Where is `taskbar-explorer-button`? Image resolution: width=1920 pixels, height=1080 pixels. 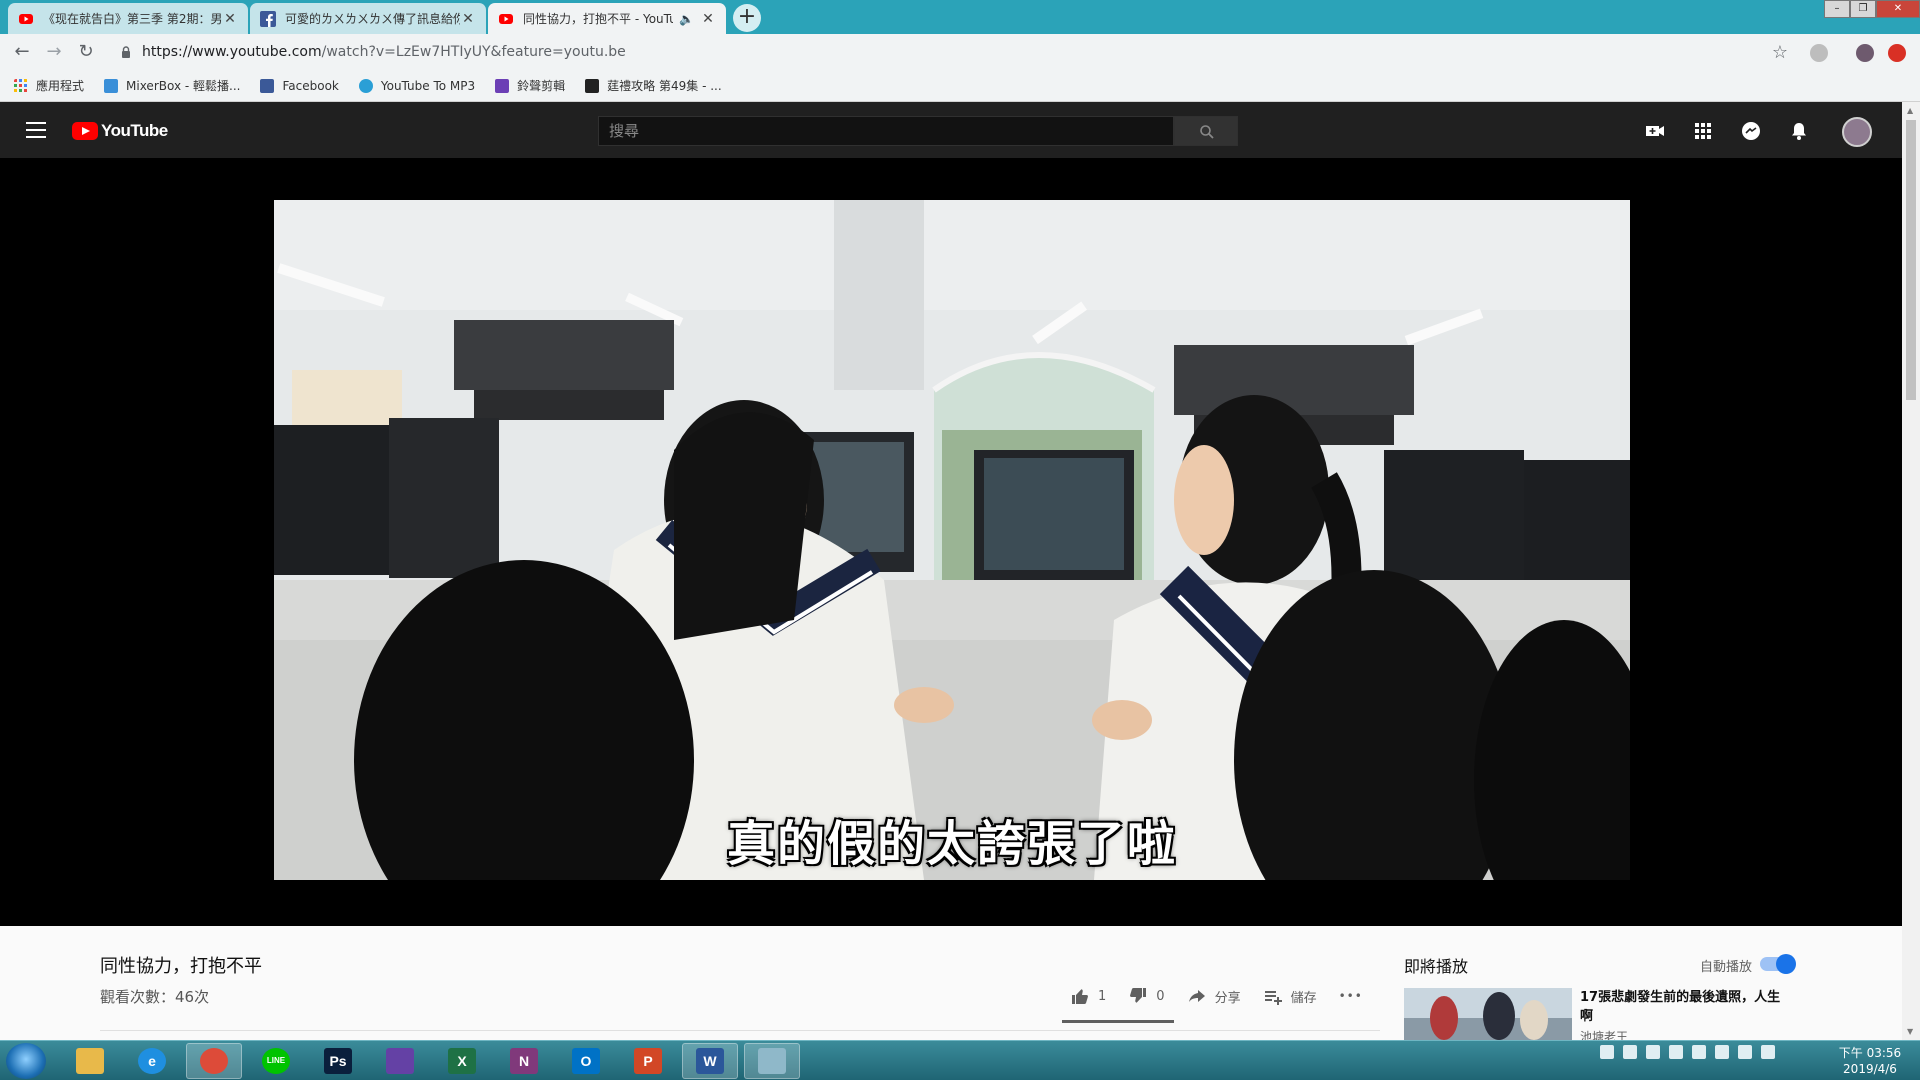
taskbar-explorer-button is located at coordinates (90, 1061).